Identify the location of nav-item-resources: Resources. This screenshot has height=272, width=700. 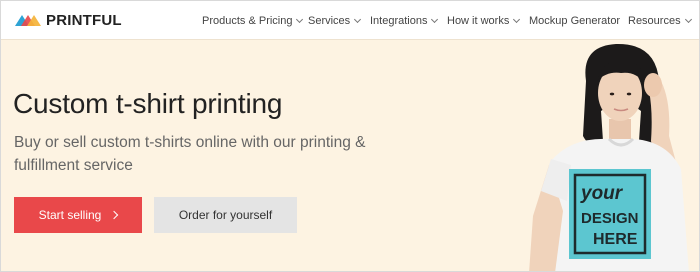
(660, 20).